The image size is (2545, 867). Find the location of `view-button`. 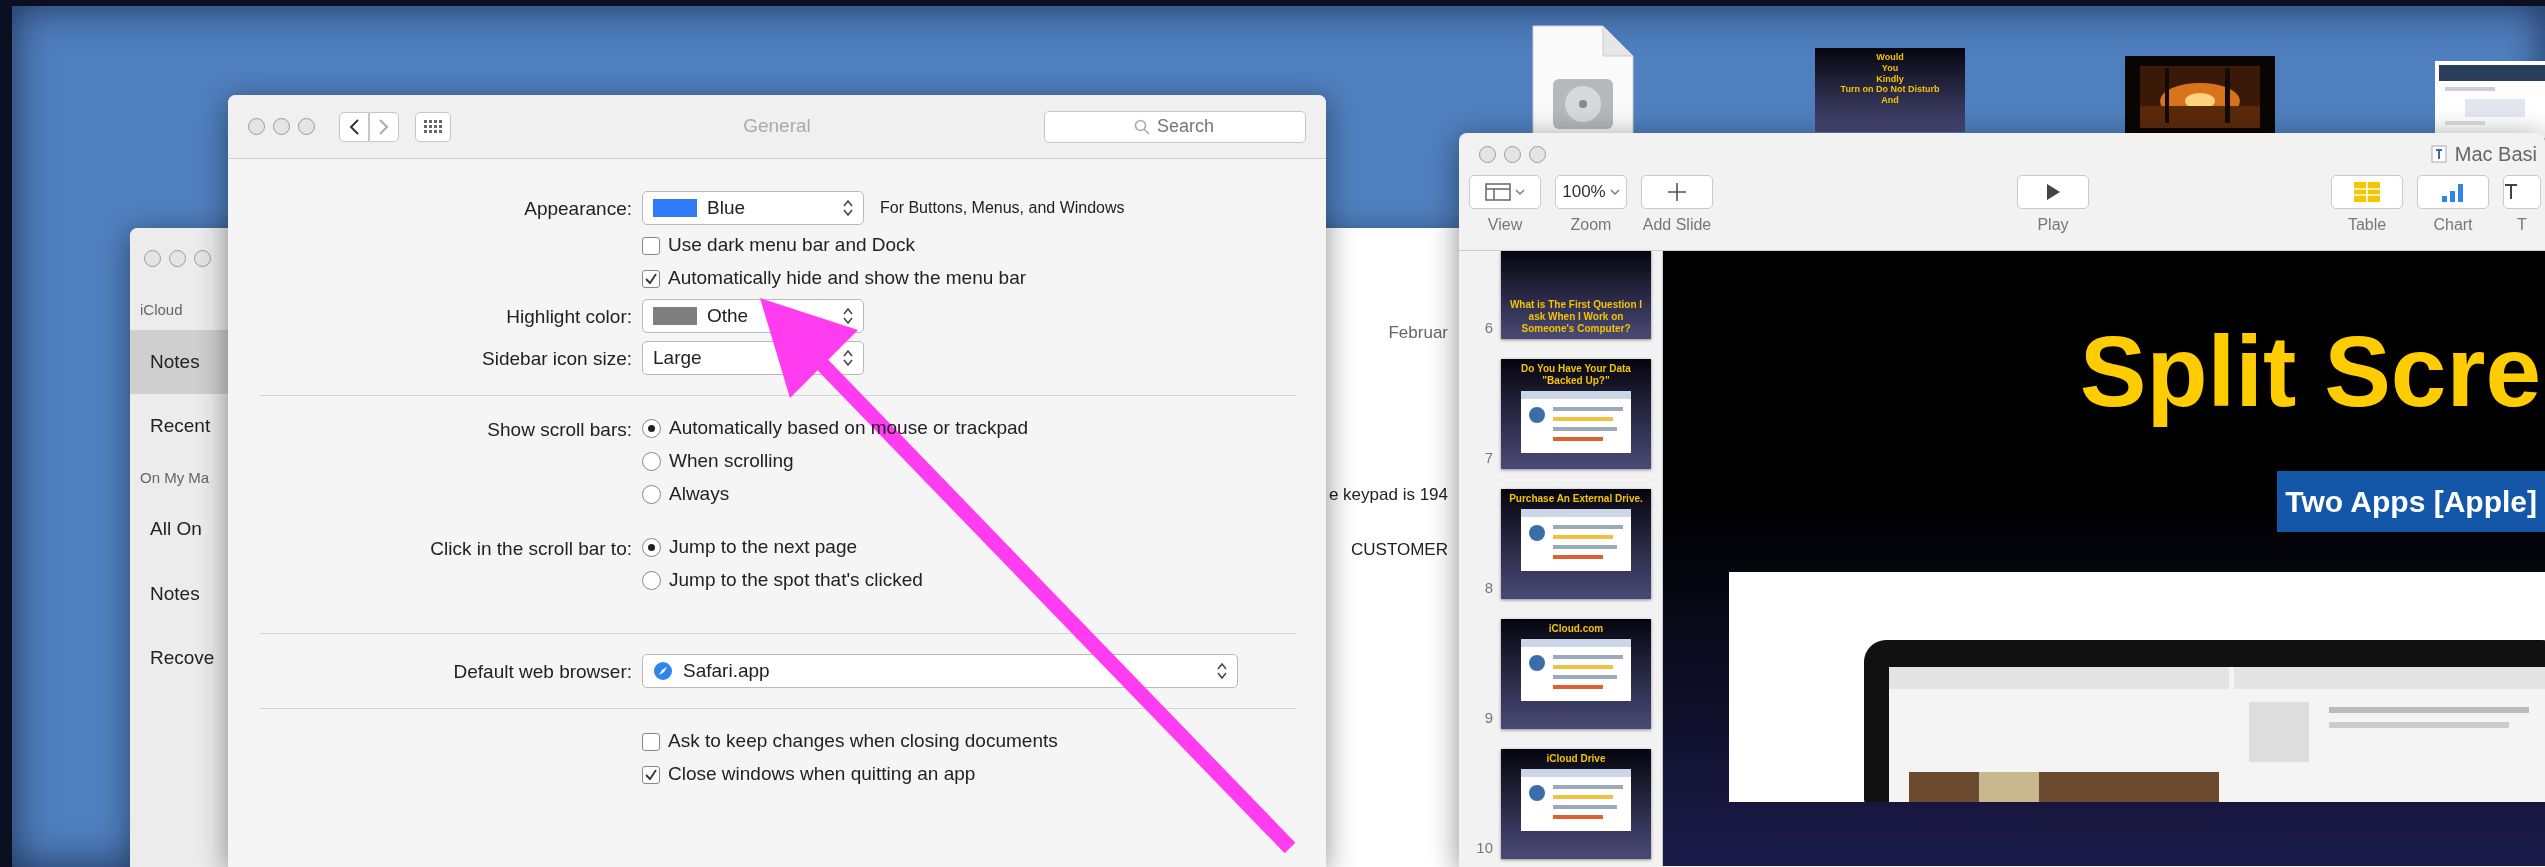

view-button is located at coordinates (1505, 192).